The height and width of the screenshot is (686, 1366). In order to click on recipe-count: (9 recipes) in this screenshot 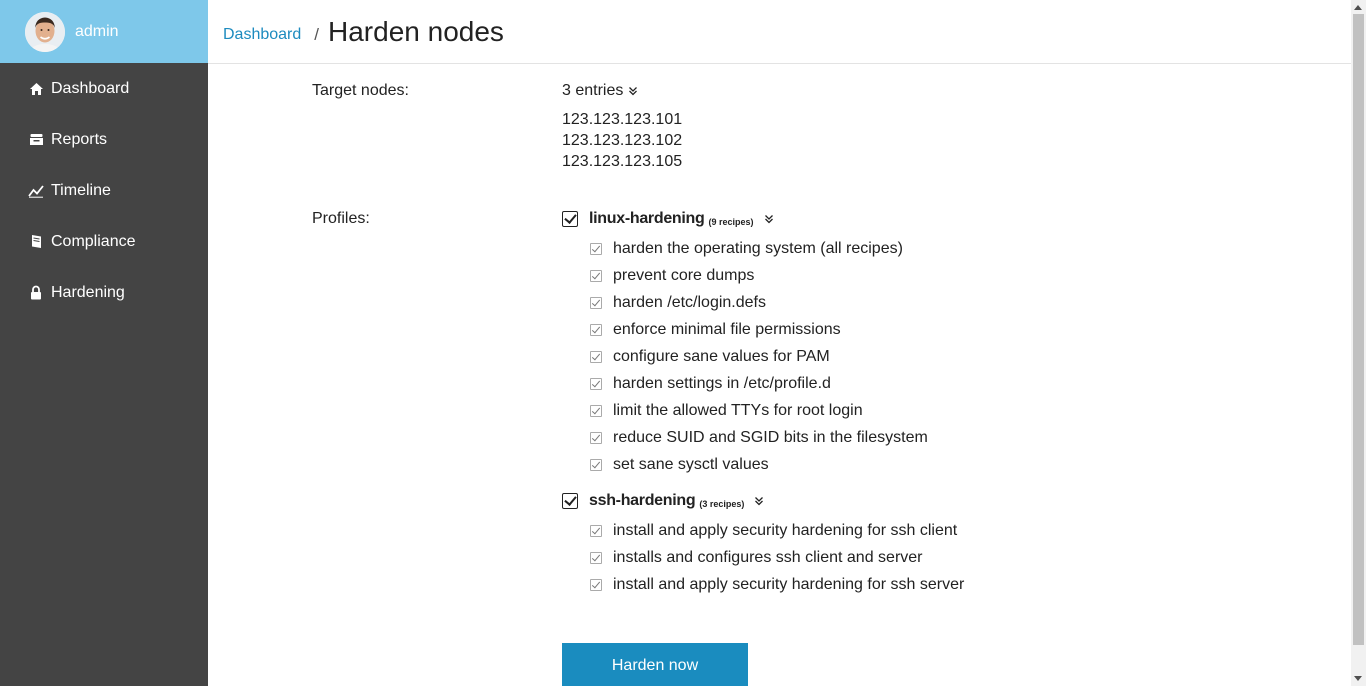, I will do `click(731, 221)`.